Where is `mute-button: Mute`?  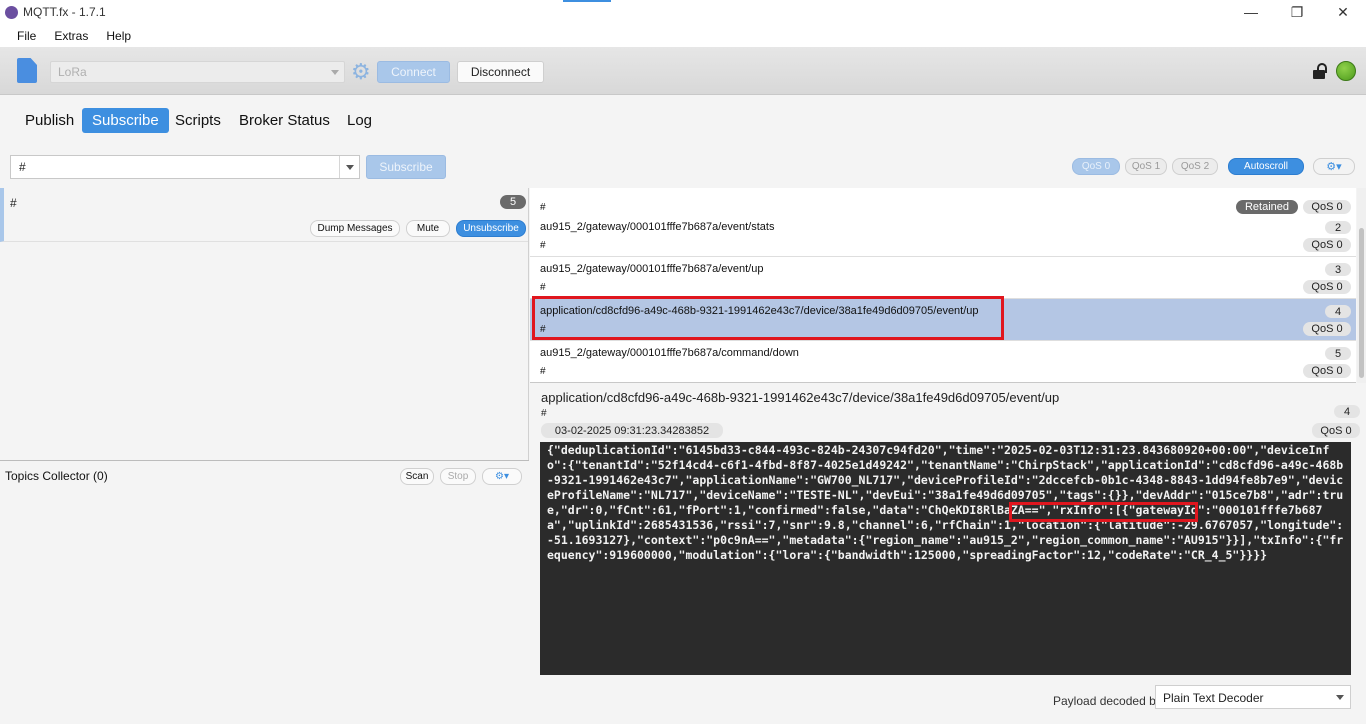 mute-button: Mute is located at coordinates (428, 228).